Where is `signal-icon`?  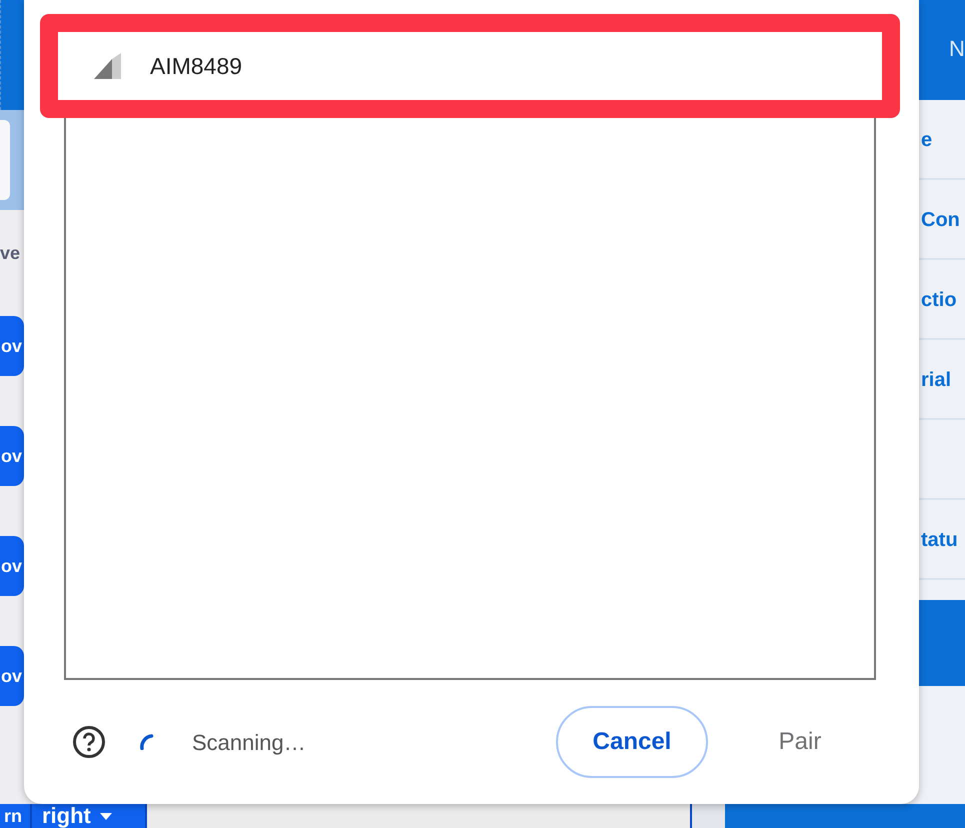 signal-icon is located at coordinates (108, 66).